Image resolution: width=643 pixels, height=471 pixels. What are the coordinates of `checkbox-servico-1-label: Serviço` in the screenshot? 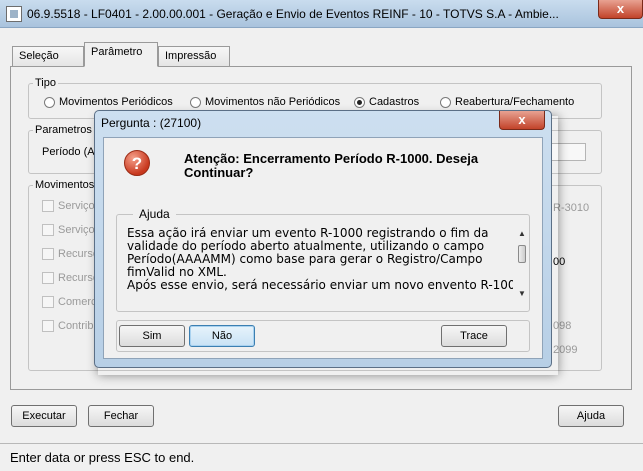 It's located at (76, 206).